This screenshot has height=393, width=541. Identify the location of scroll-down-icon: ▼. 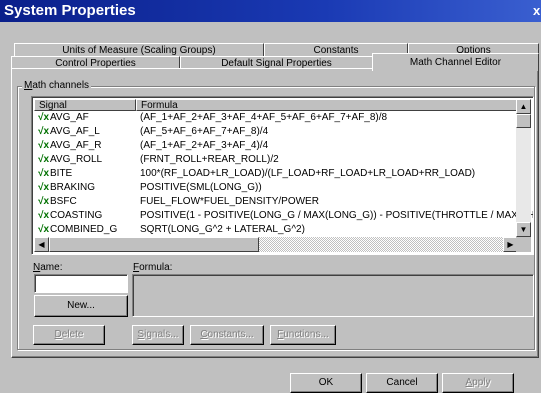
(523, 229).